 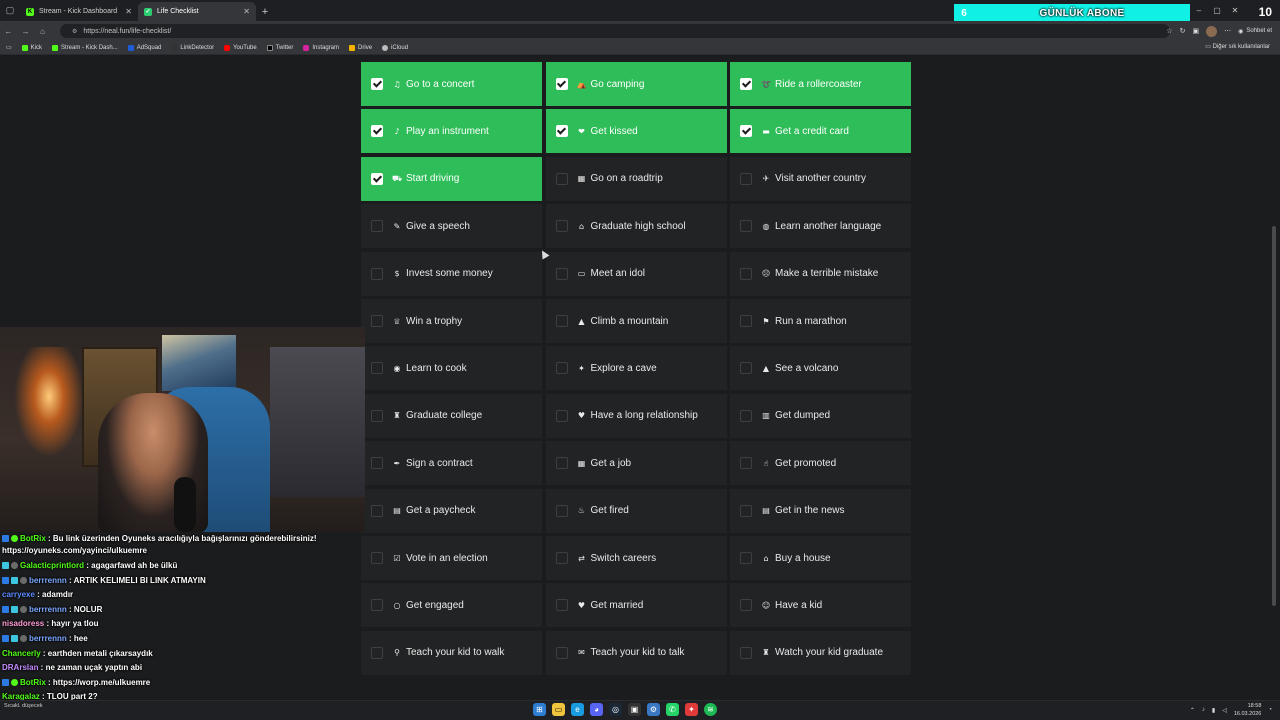 I want to click on checklist-item: ⛟ Start driving, so click(x=451, y=178).